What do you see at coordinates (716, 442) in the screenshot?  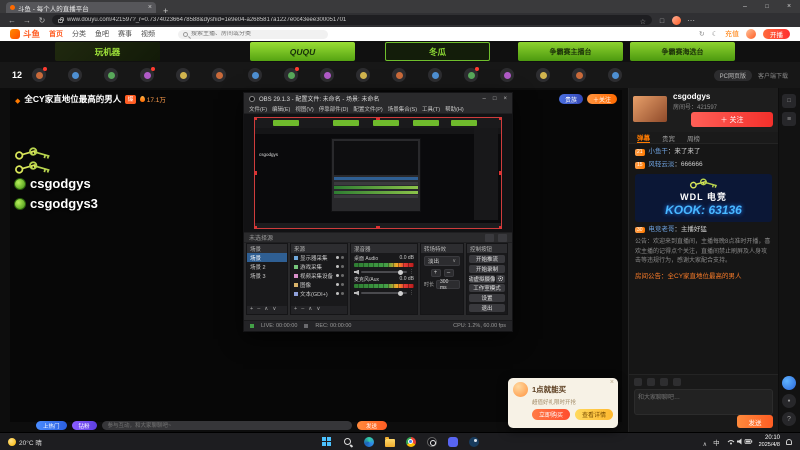 I see `input-language-indicator: 中` at bounding box center [716, 442].